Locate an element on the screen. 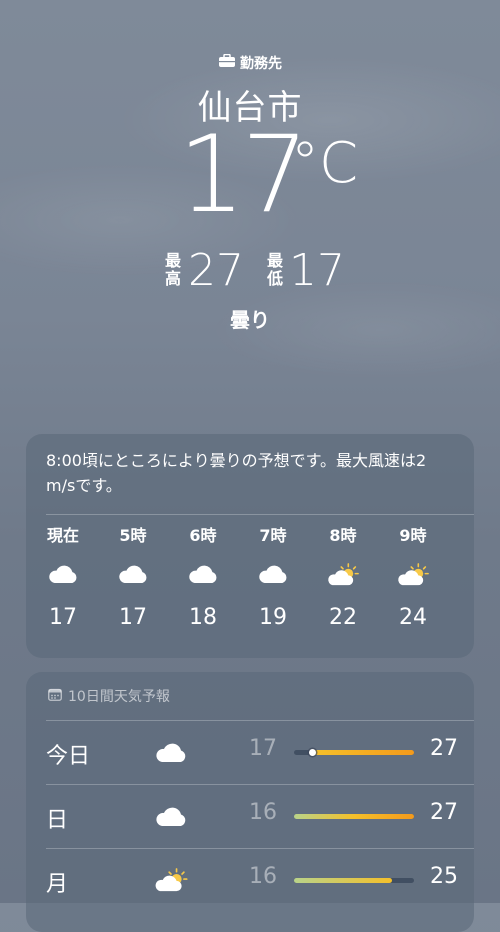  hourly-summary: 8:00頃にところにより曇りの予想です。最大風速は2 m/sです。 is located at coordinates (236, 473).